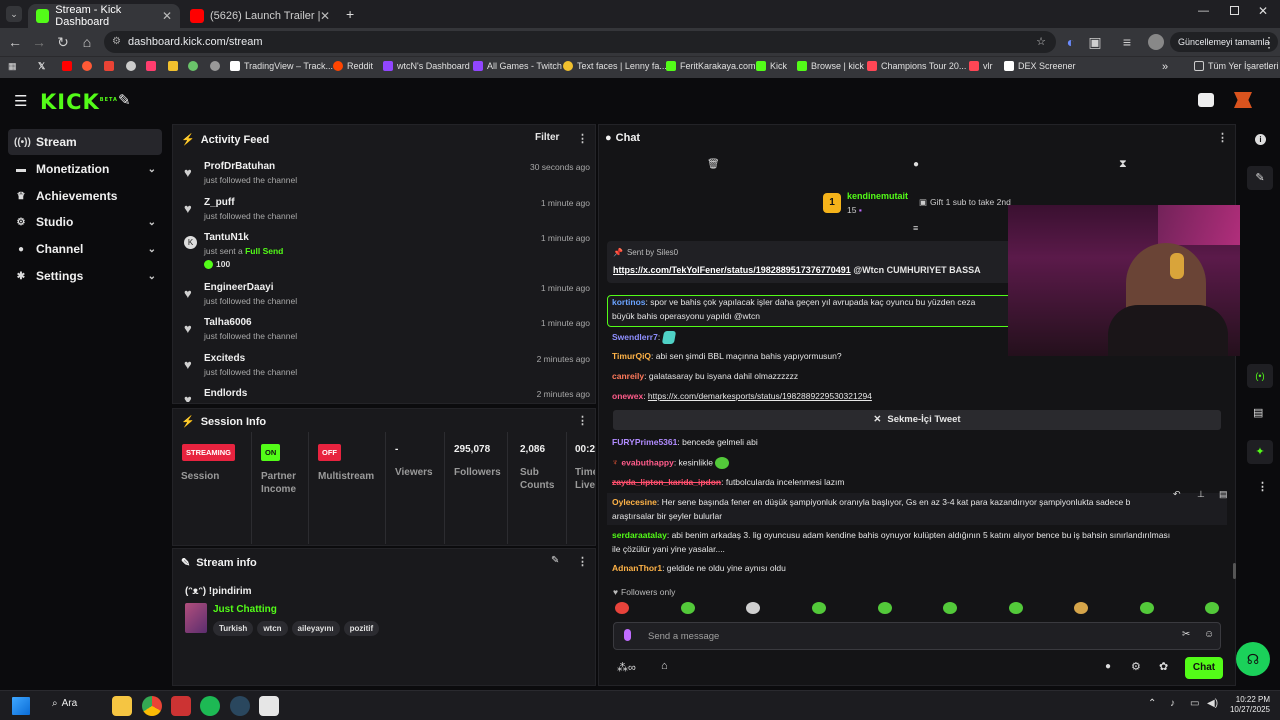  I want to click on new-tab-button: +, so click(350, 14).